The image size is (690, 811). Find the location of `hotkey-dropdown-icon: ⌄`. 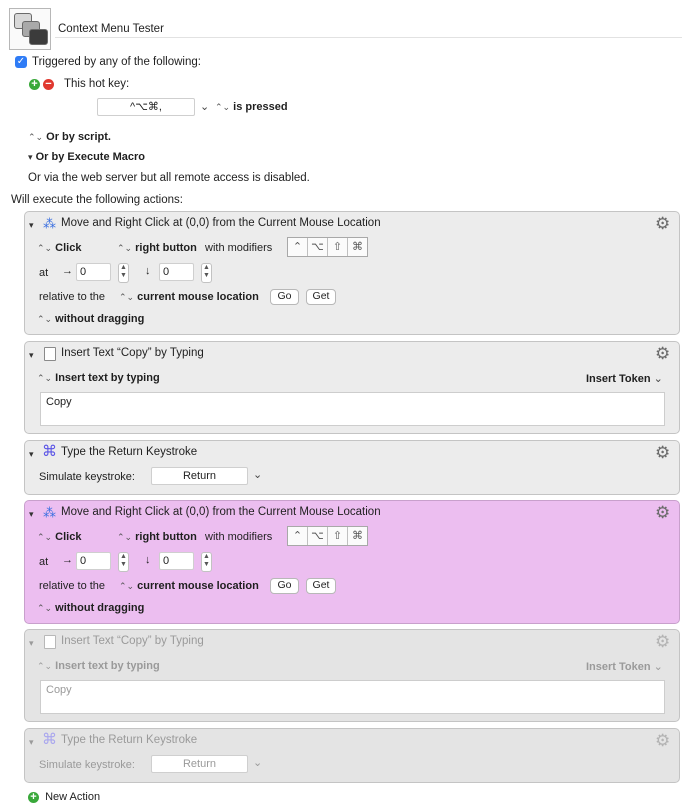

hotkey-dropdown-icon: ⌄ is located at coordinates (204, 106).